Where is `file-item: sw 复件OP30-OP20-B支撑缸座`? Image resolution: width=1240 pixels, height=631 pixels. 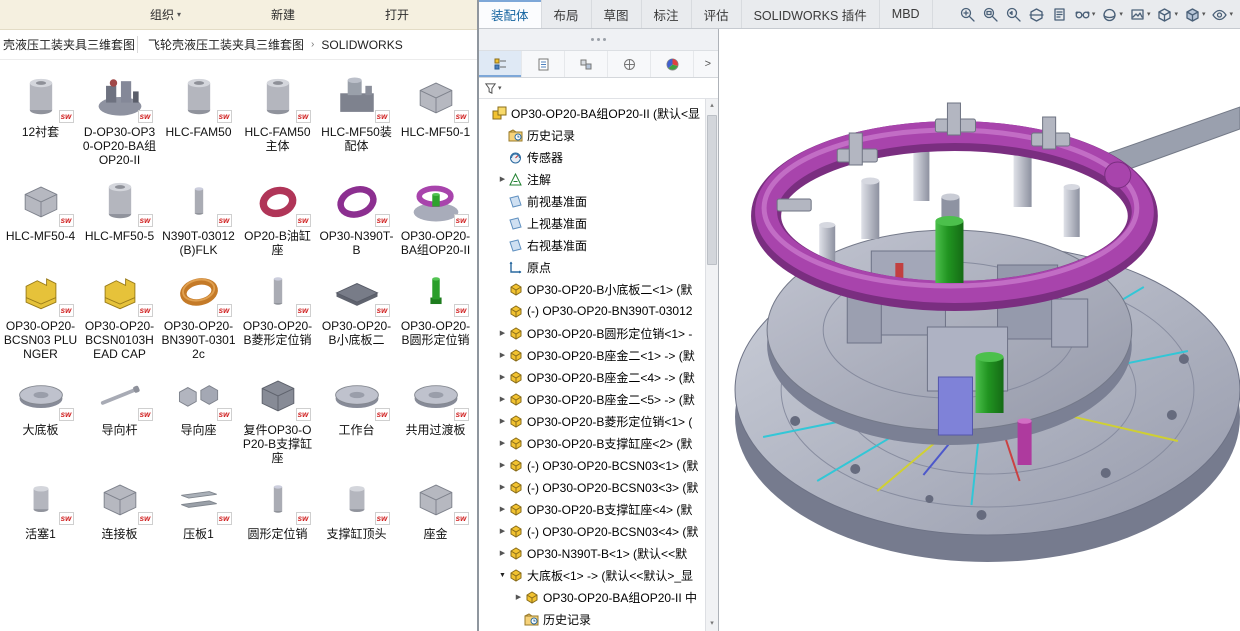
file-item: sw 复件OP30-OP20-B支撑缸座 is located at coordinates (278, 417).